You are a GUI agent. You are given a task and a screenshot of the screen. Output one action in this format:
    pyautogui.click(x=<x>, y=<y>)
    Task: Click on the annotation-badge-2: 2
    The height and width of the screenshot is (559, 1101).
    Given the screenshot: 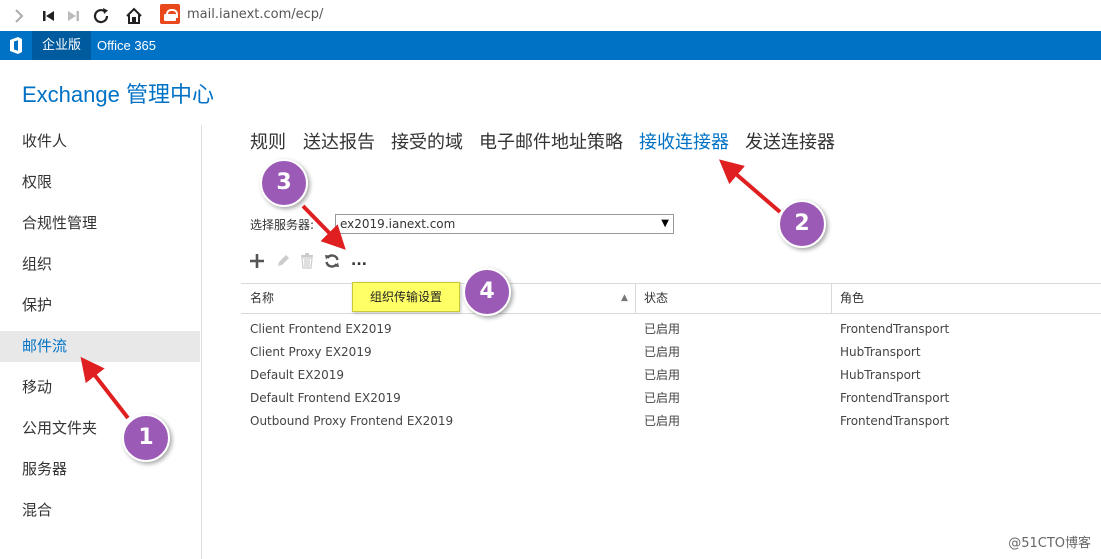 What is the action you would take?
    pyautogui.click(x=802, y=224)
    